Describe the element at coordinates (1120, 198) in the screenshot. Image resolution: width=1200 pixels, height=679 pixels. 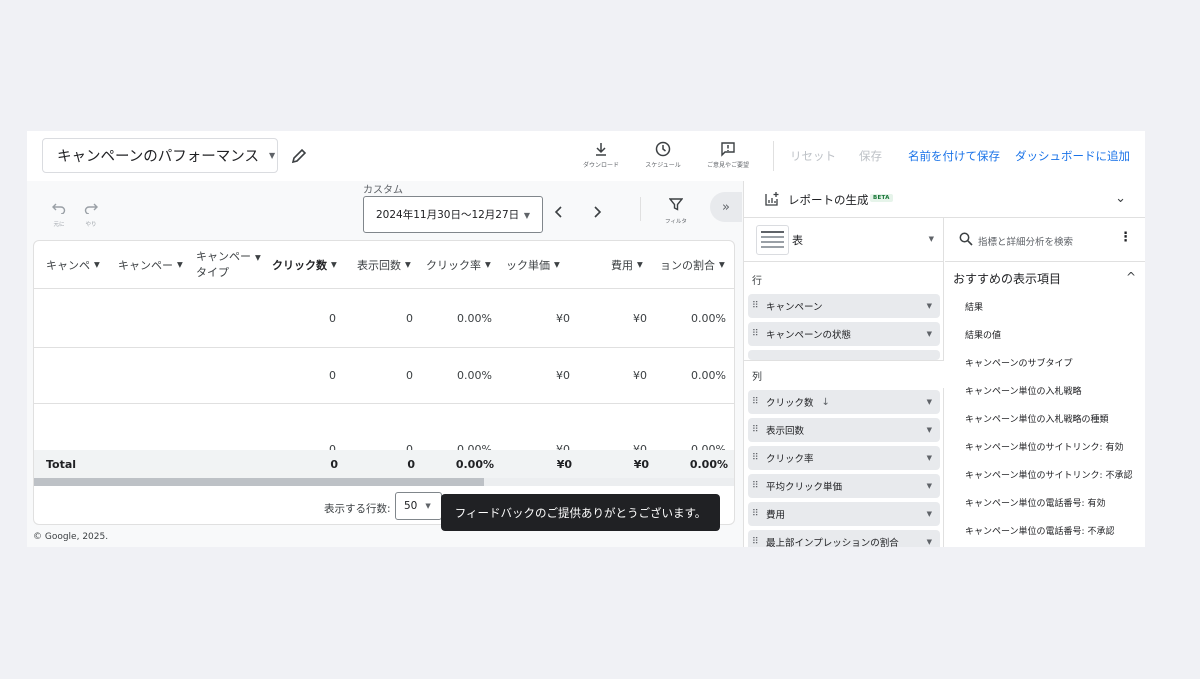
I see `chevron-down-icon: ⌄` at that location.